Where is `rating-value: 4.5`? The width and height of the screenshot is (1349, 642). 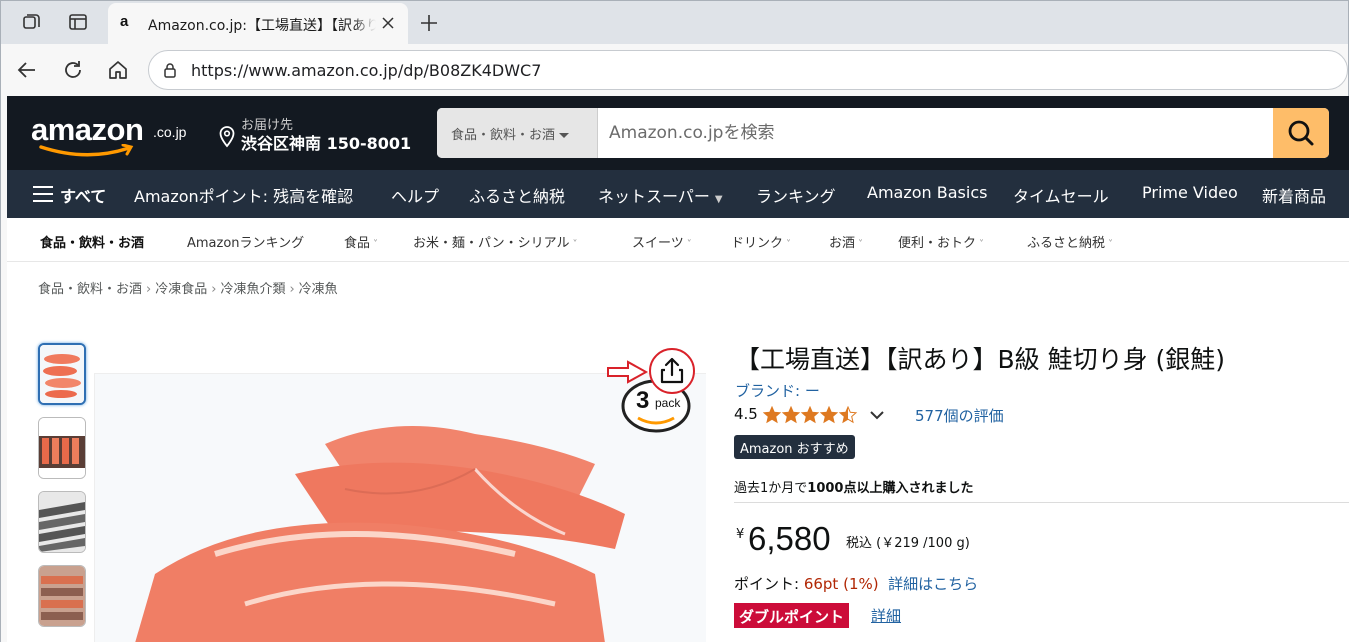
rating-value: 4.5 is located at coordinates (746, 414).